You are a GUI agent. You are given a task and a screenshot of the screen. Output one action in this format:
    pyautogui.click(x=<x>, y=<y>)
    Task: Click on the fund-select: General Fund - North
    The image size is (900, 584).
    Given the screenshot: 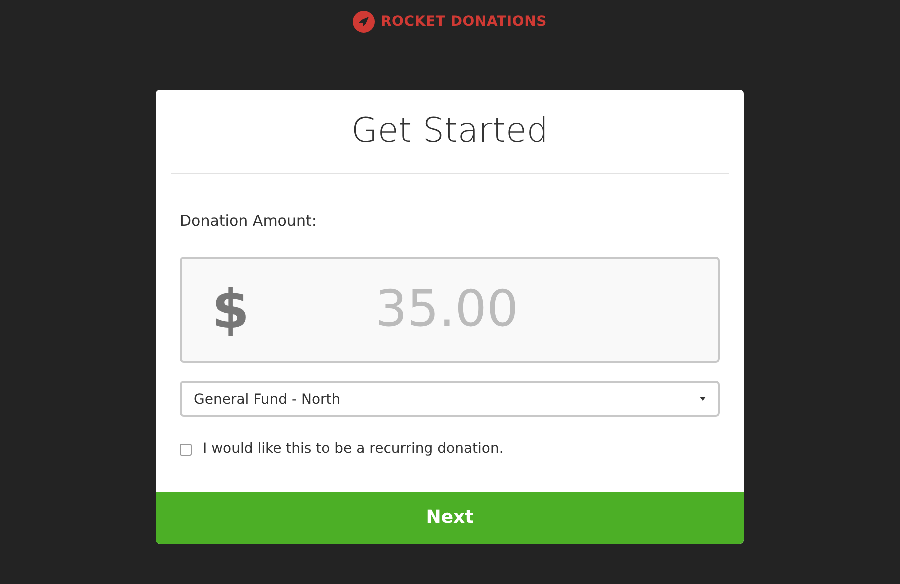 What is the action you would take?
    pyautogui.click(x=450, y=398)
    